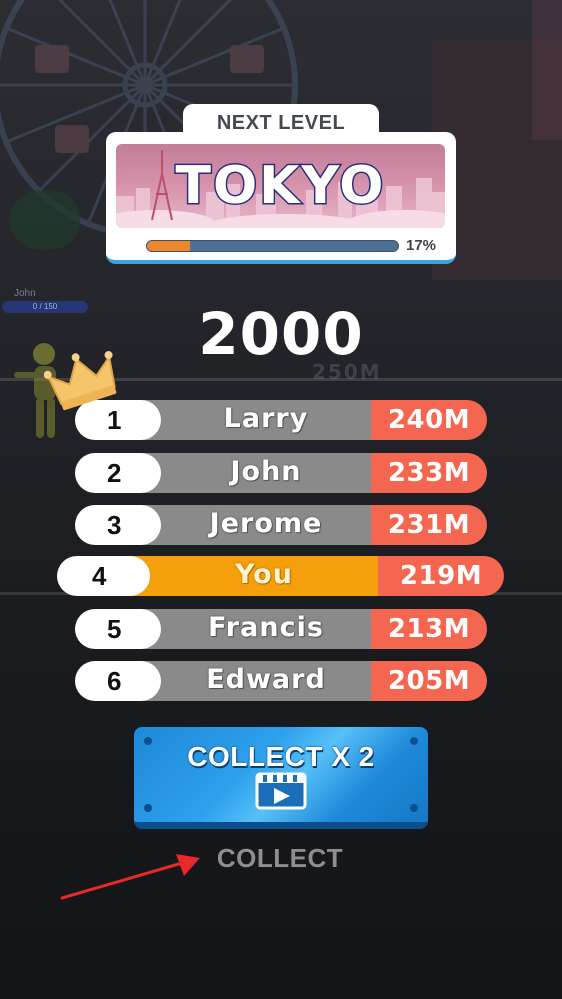 The width and height of the screenshot is (562, 999). Describe the element at coordinates (118, 681) in the screenshot. I see `leaderboard-rank: 6` at that location.